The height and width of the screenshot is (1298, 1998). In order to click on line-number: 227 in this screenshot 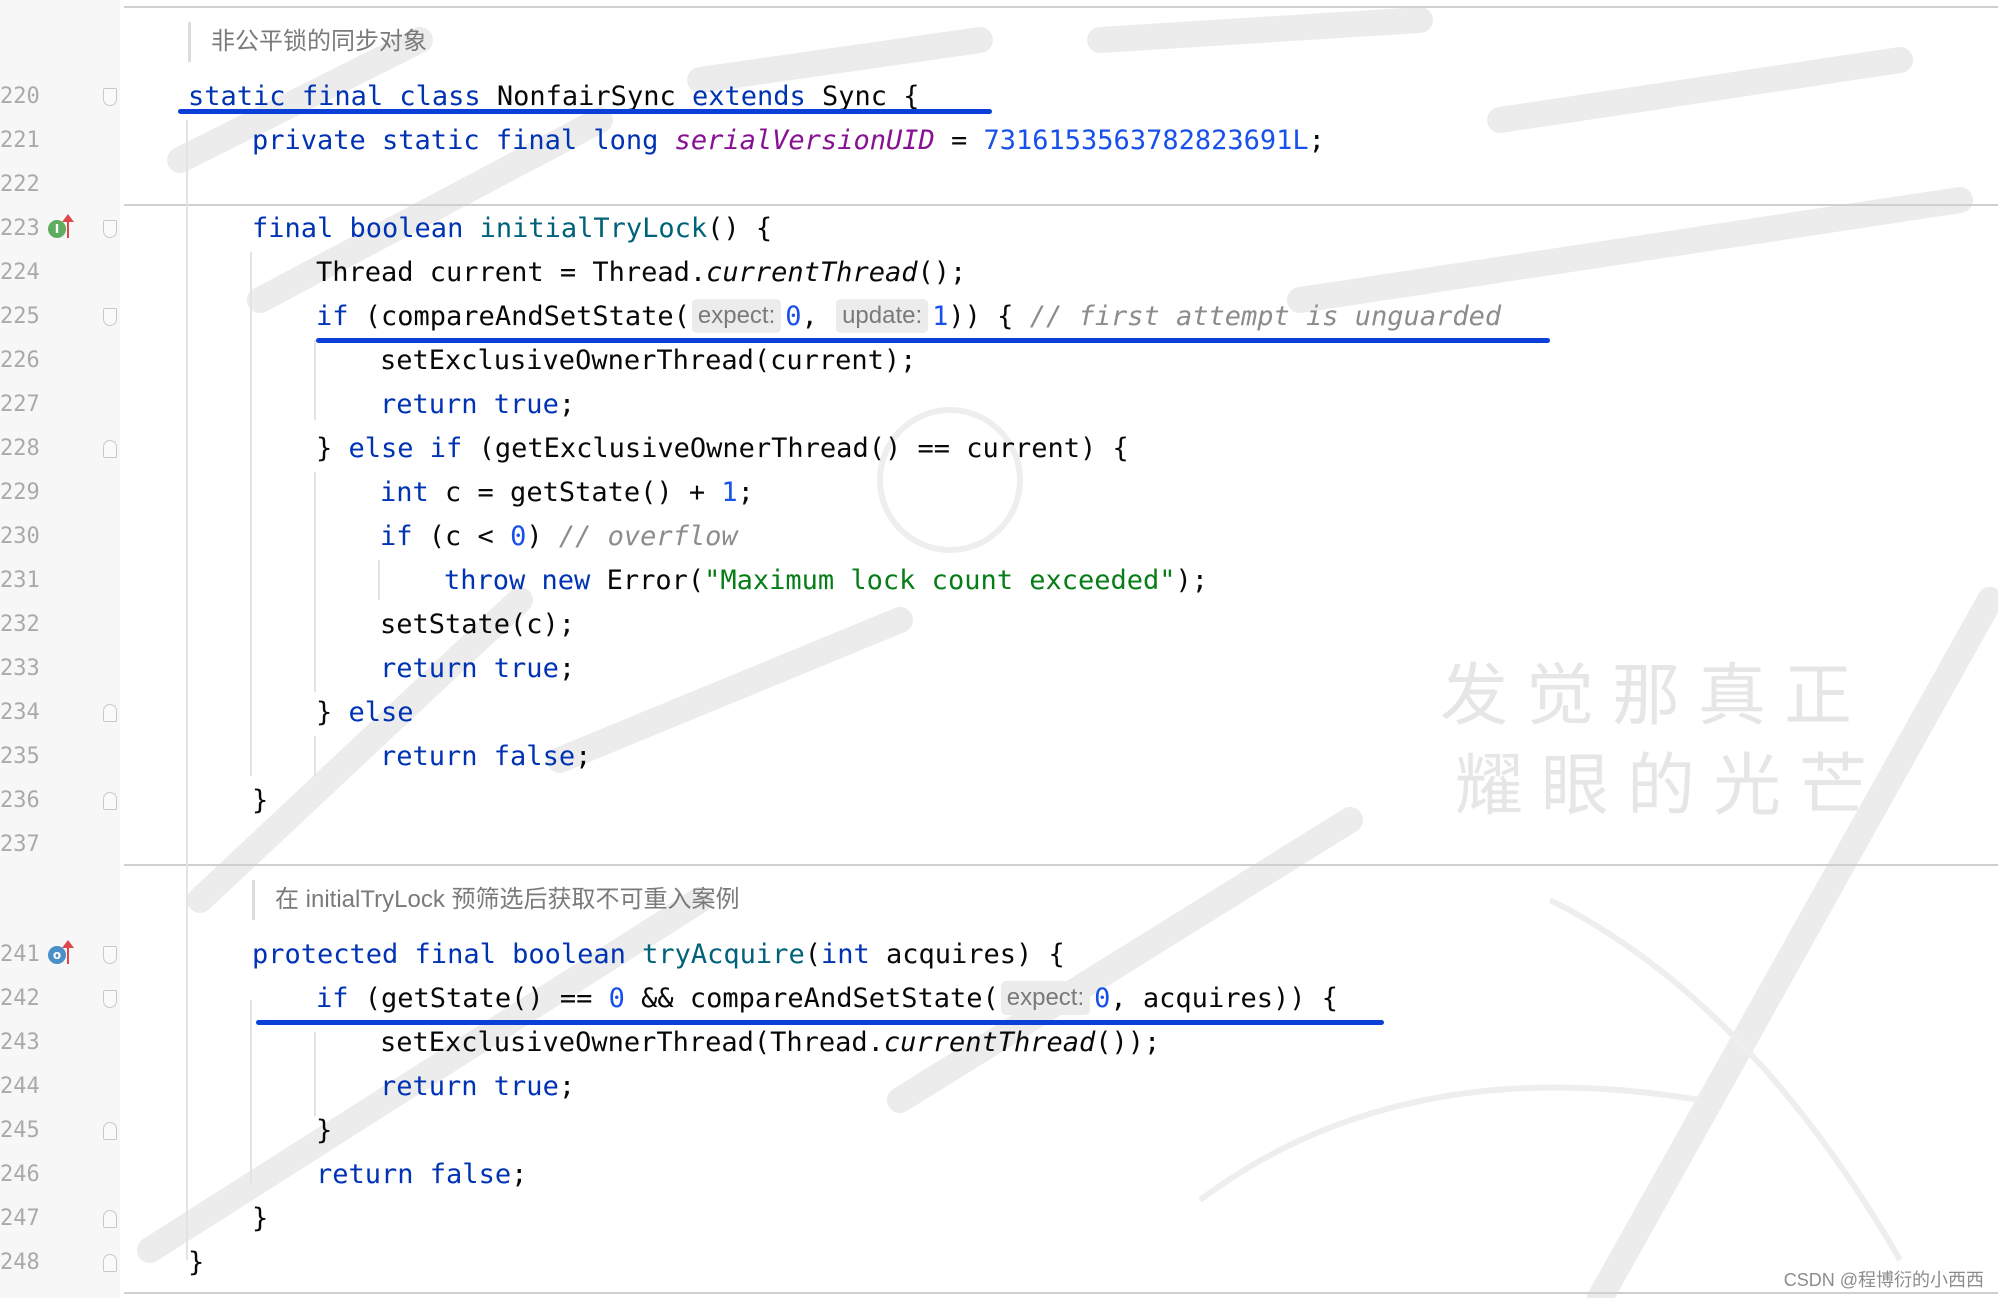, I will do `click(20, 404)`.